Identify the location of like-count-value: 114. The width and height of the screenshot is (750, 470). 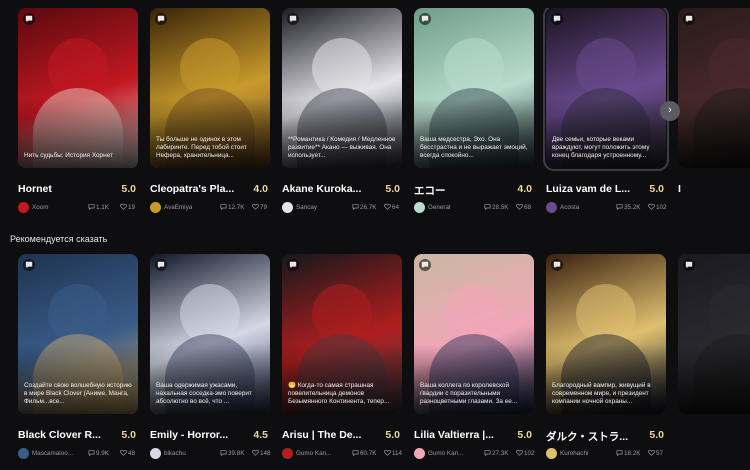
(397, 453).